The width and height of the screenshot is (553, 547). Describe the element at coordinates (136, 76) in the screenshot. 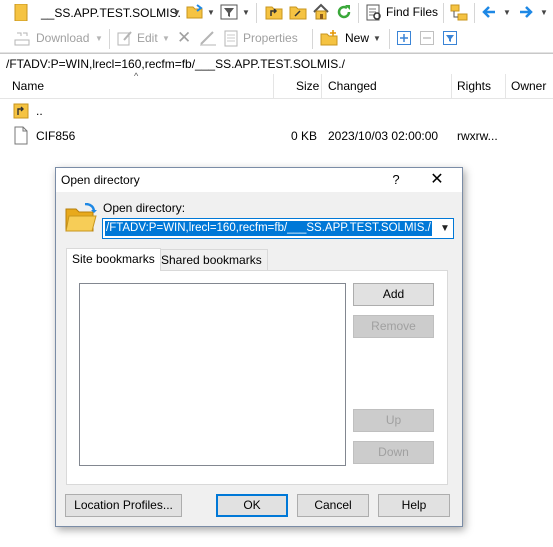

I see `sort-ascending-icon: ^` at that location.